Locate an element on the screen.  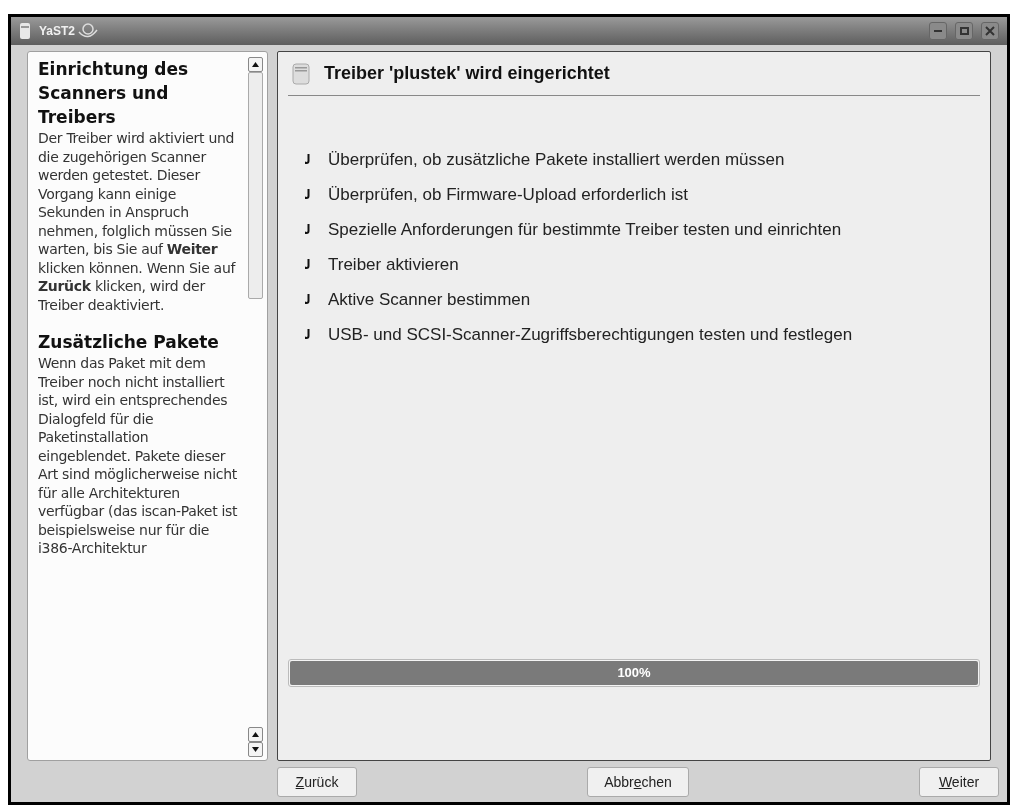
step-label: Aktive Scanner bestimmen is located at coordinates (429, 299).